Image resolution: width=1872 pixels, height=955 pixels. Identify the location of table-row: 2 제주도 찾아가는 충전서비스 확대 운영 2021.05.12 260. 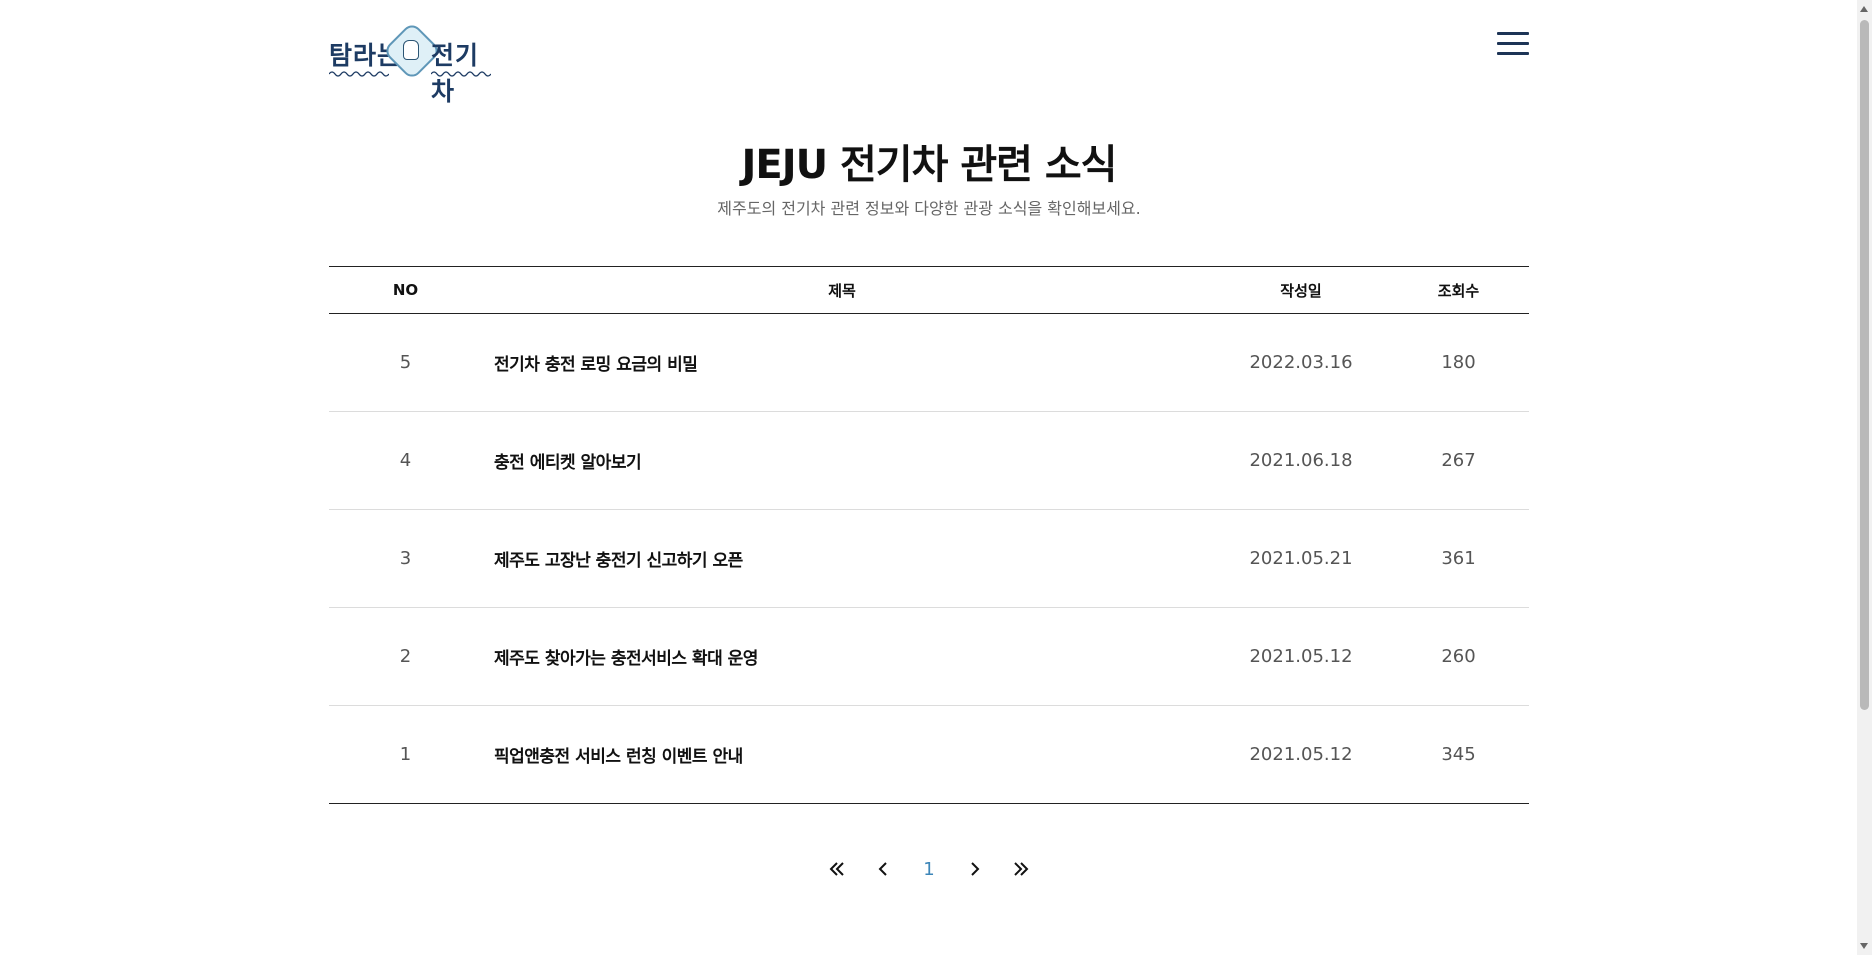
(929, 657).